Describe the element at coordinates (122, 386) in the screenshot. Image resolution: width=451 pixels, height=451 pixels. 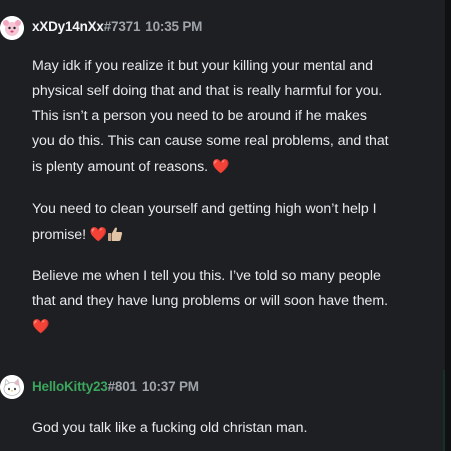
I see `discriminator: #801` at that location.